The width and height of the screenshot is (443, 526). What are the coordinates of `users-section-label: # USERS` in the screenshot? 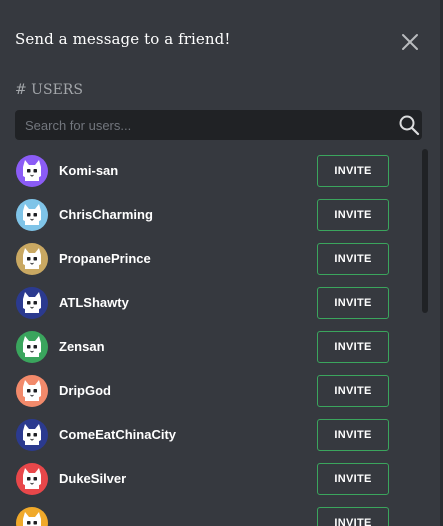 It's located at (49, 90).